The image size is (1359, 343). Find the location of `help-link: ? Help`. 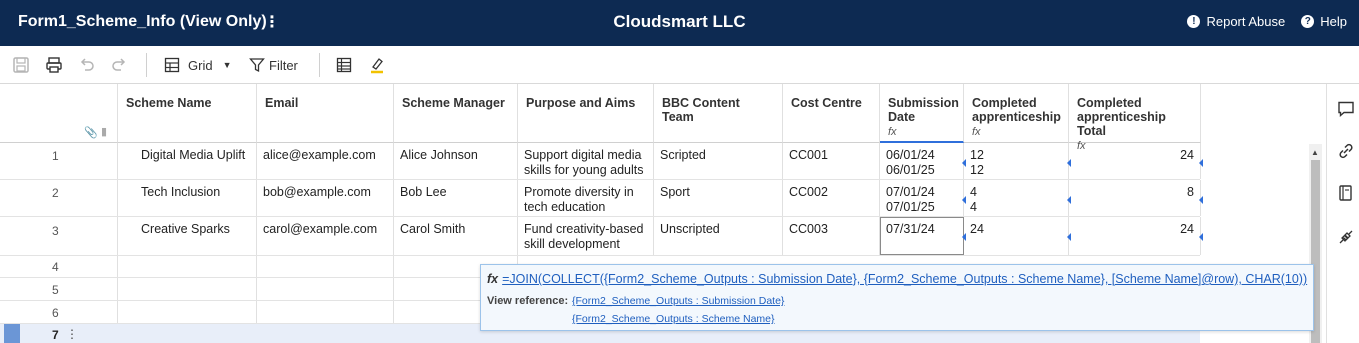

help-link: ? Help is located at coordinates (1324, 21).